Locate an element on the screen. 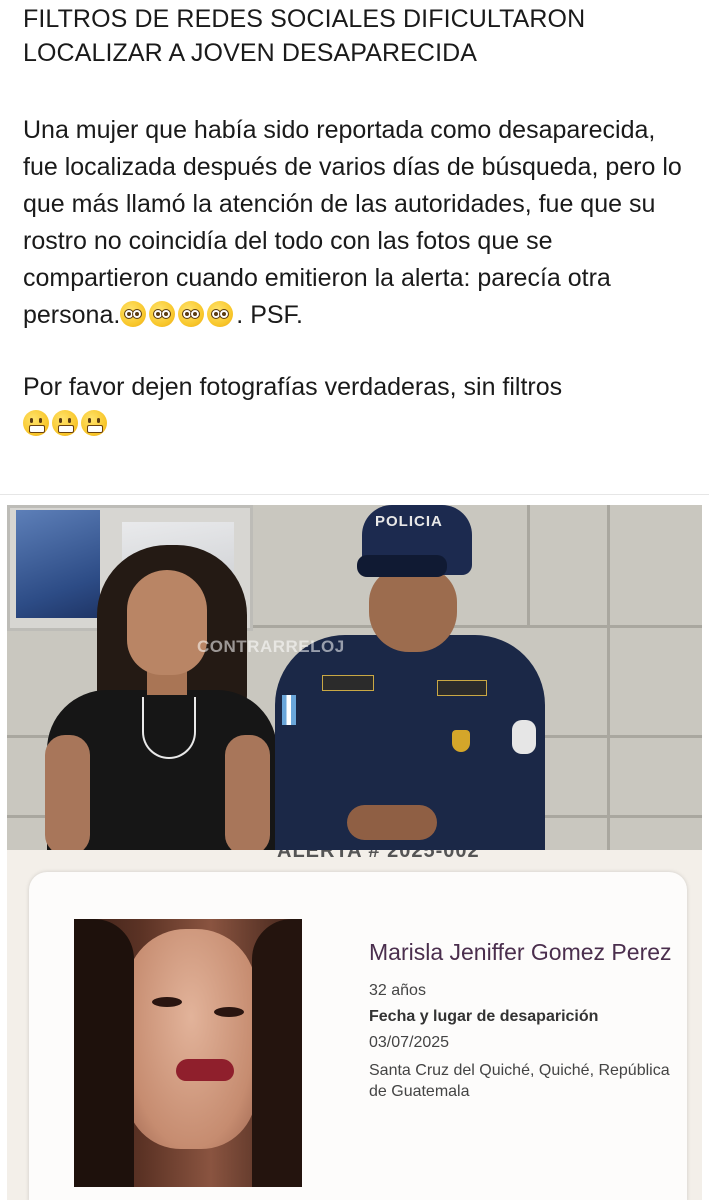 The width and height of the screenshot is (709, 1200). cap-visor is located at coordinates (402, 566).